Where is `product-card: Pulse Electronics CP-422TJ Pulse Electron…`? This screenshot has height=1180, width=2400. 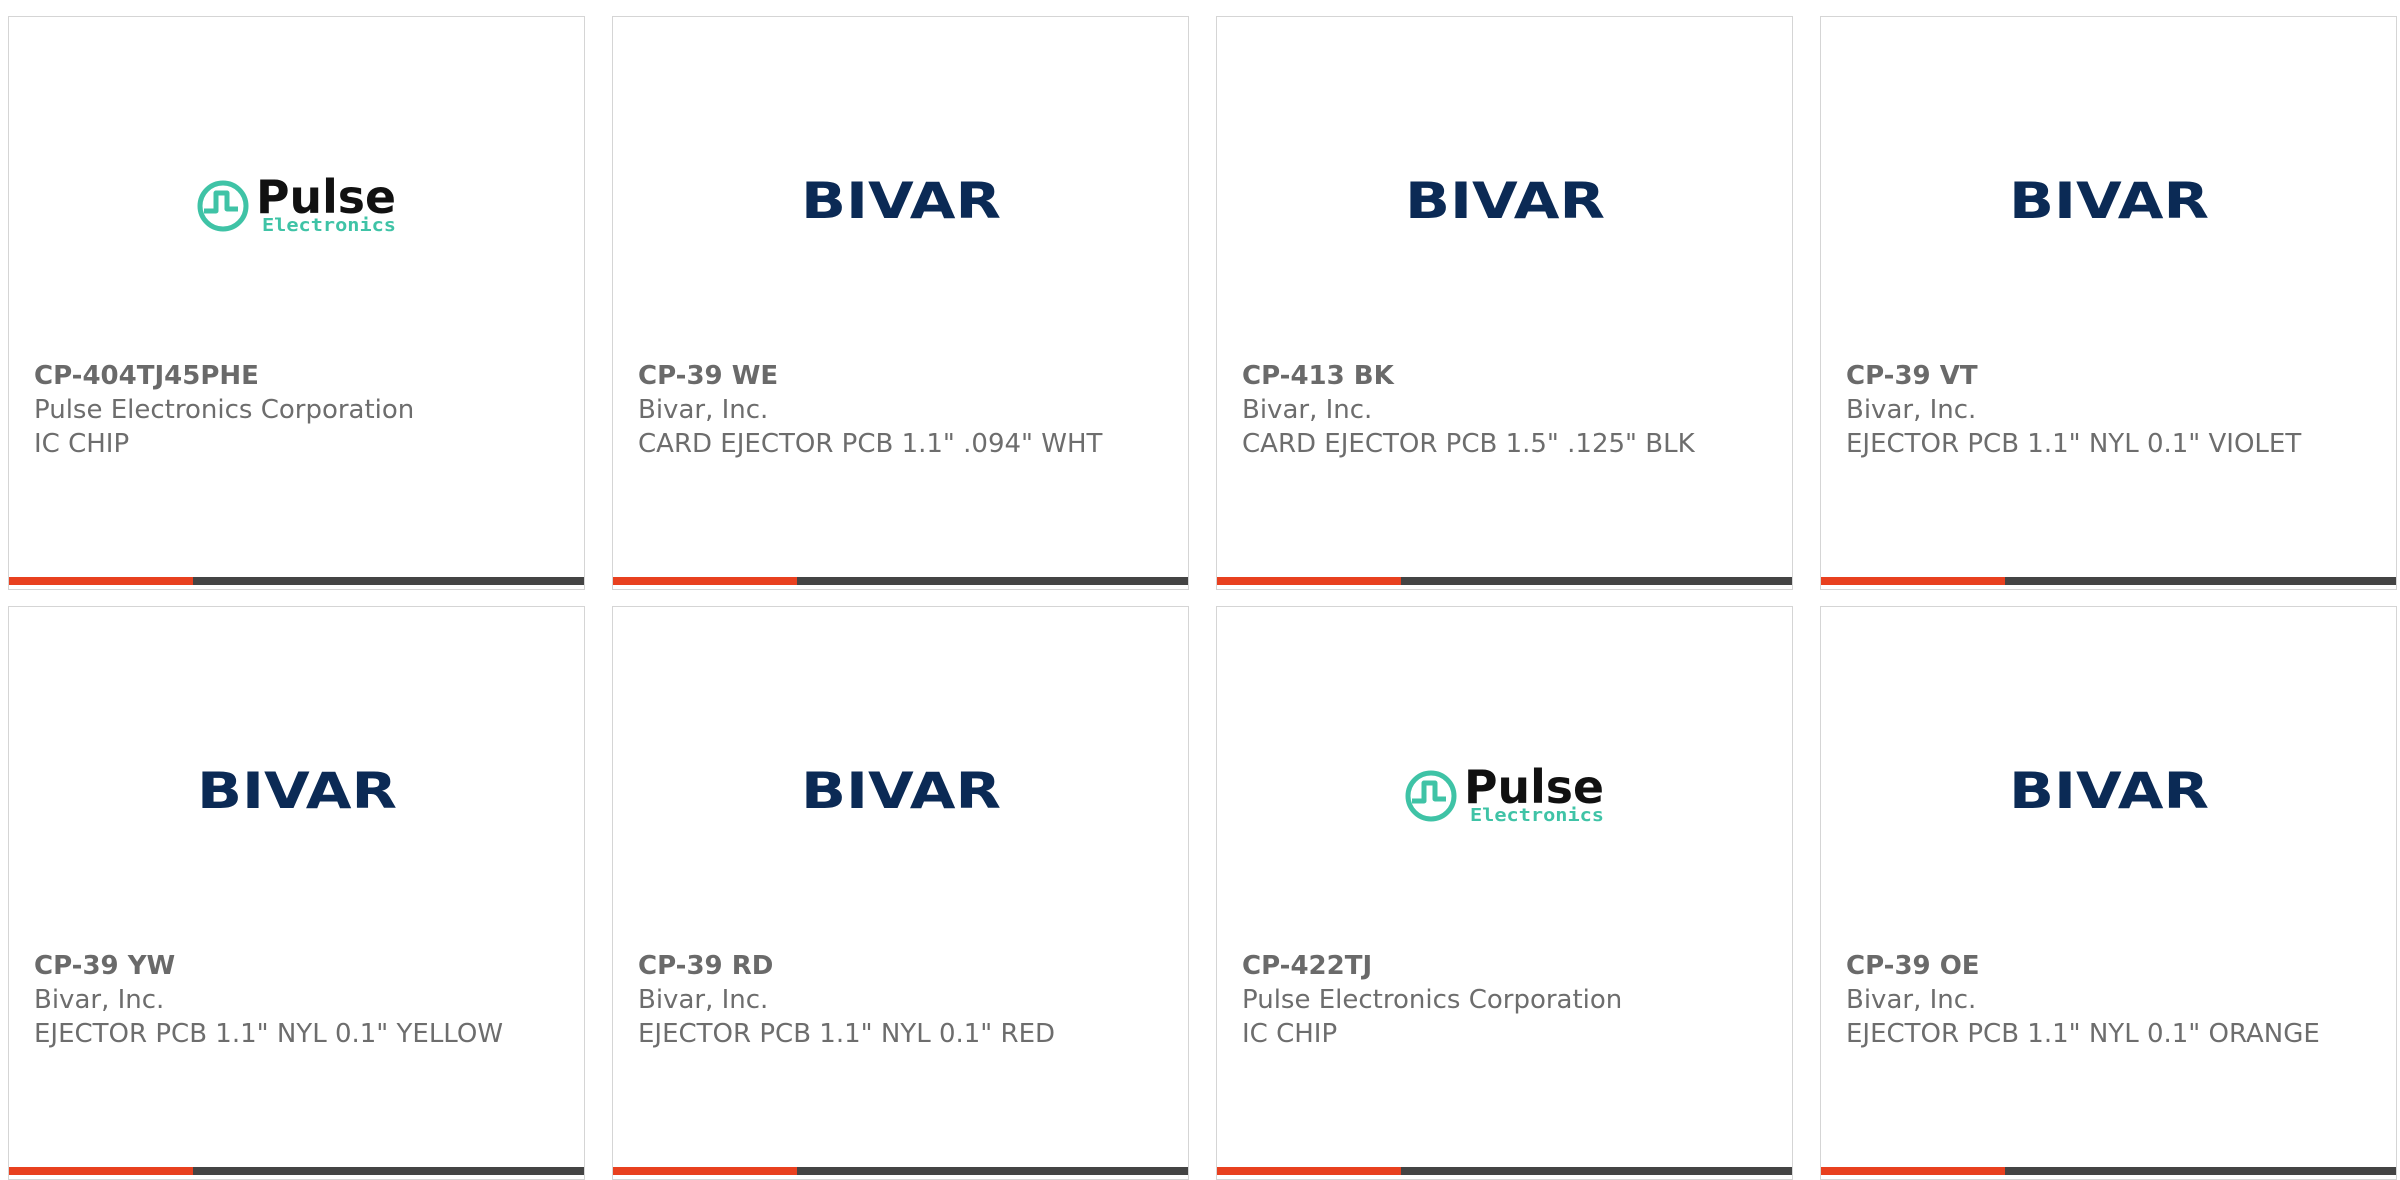
product-card: Pulse Electronics CP-422TJ Pulse Electron… is located at coordinates (1504, 893).